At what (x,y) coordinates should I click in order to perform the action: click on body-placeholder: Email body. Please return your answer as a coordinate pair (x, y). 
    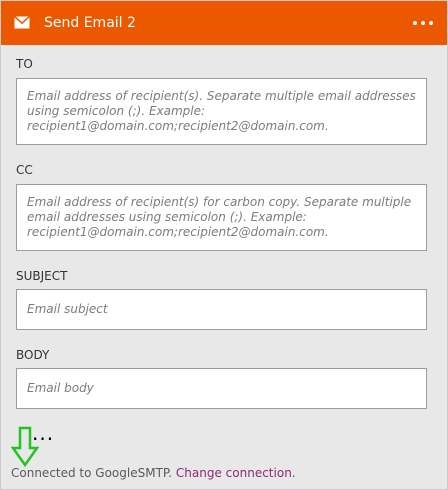
    Looking at the image, I should click on (60, 388).